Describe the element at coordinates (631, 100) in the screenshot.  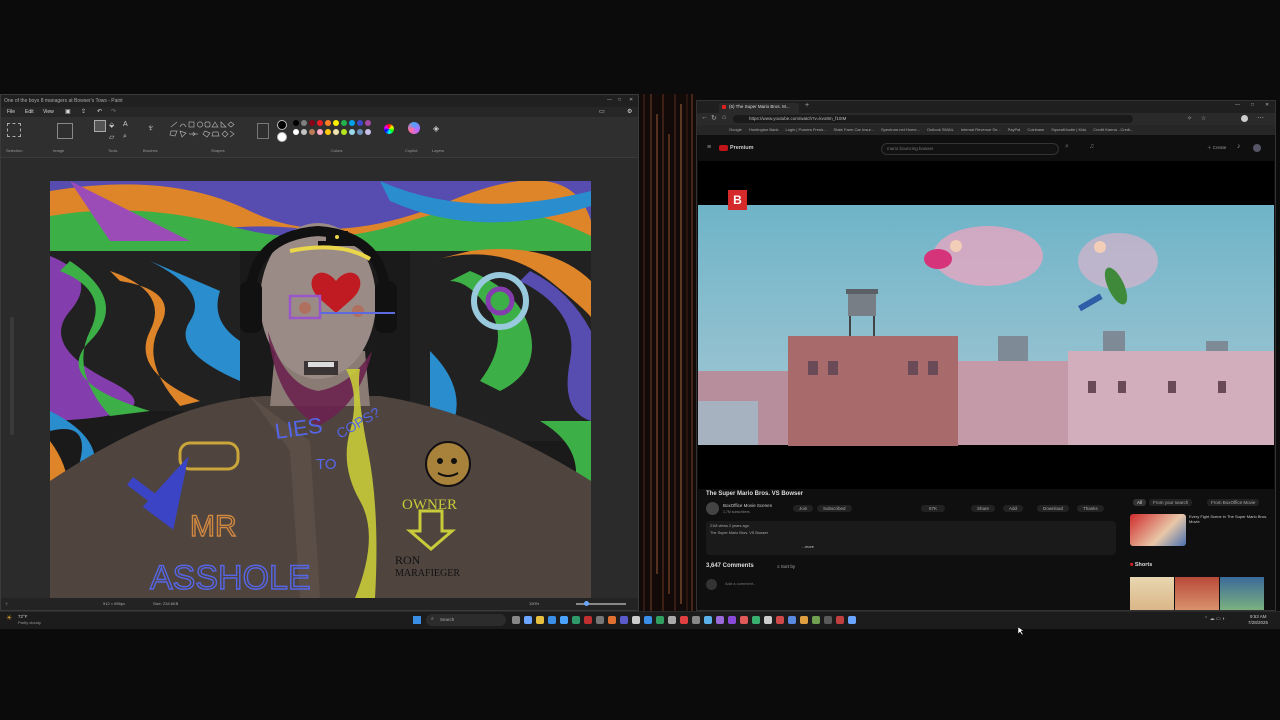
I see `close-button: ✕` at that location.